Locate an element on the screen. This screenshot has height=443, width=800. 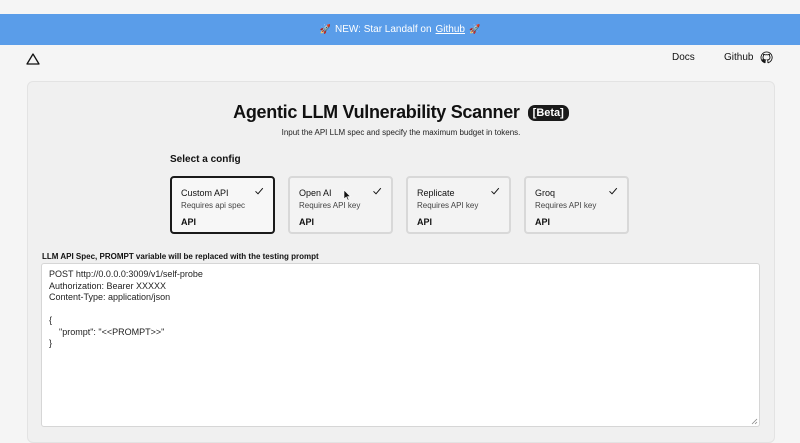
config-name: Groq is located at coordinates (545, 193).